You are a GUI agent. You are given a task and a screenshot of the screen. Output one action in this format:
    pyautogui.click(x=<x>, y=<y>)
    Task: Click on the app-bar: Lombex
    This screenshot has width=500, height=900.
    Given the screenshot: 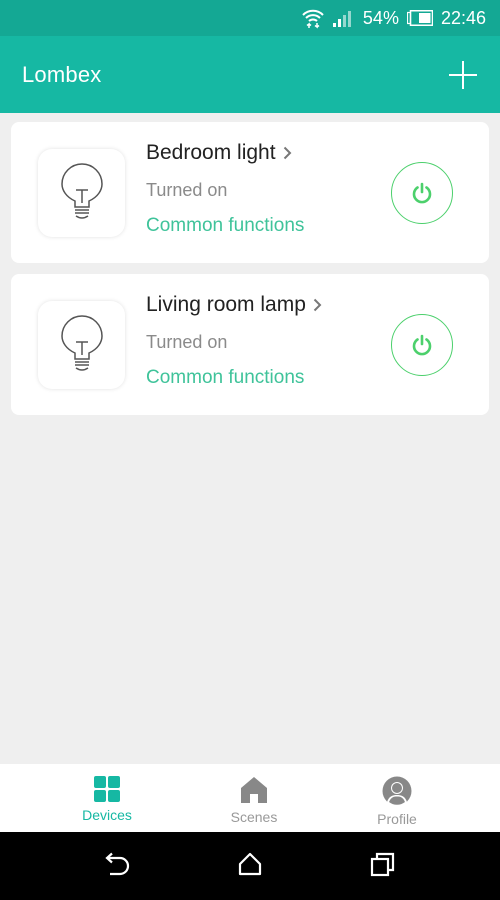 What is the action you would take?
    pyautogui.click(x=250, y=74)
    